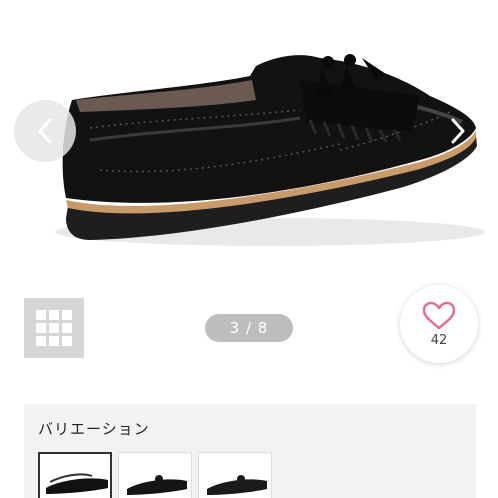 The height and width of the screenshot is (498, 498). What do you see at coordinates (77, 483) in the screenshot?
I see `variation-thumb-1-image` at bounding box center [77, 483].